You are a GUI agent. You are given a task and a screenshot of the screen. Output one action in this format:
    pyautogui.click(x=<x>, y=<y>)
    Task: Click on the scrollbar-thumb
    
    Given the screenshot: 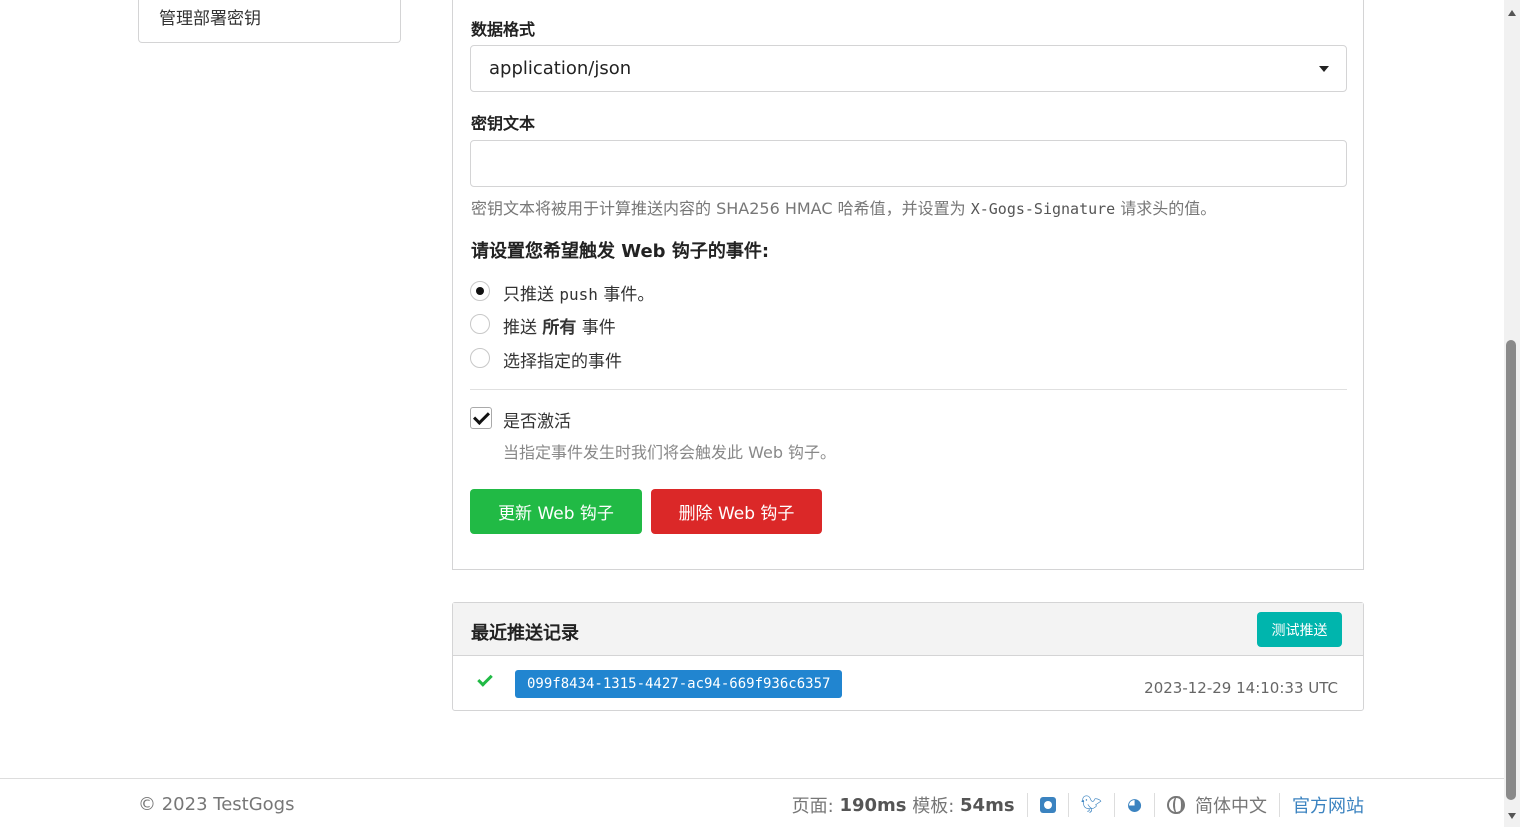 What is the action you would take?
    pyautogui.click(x=1511, y=570)
    